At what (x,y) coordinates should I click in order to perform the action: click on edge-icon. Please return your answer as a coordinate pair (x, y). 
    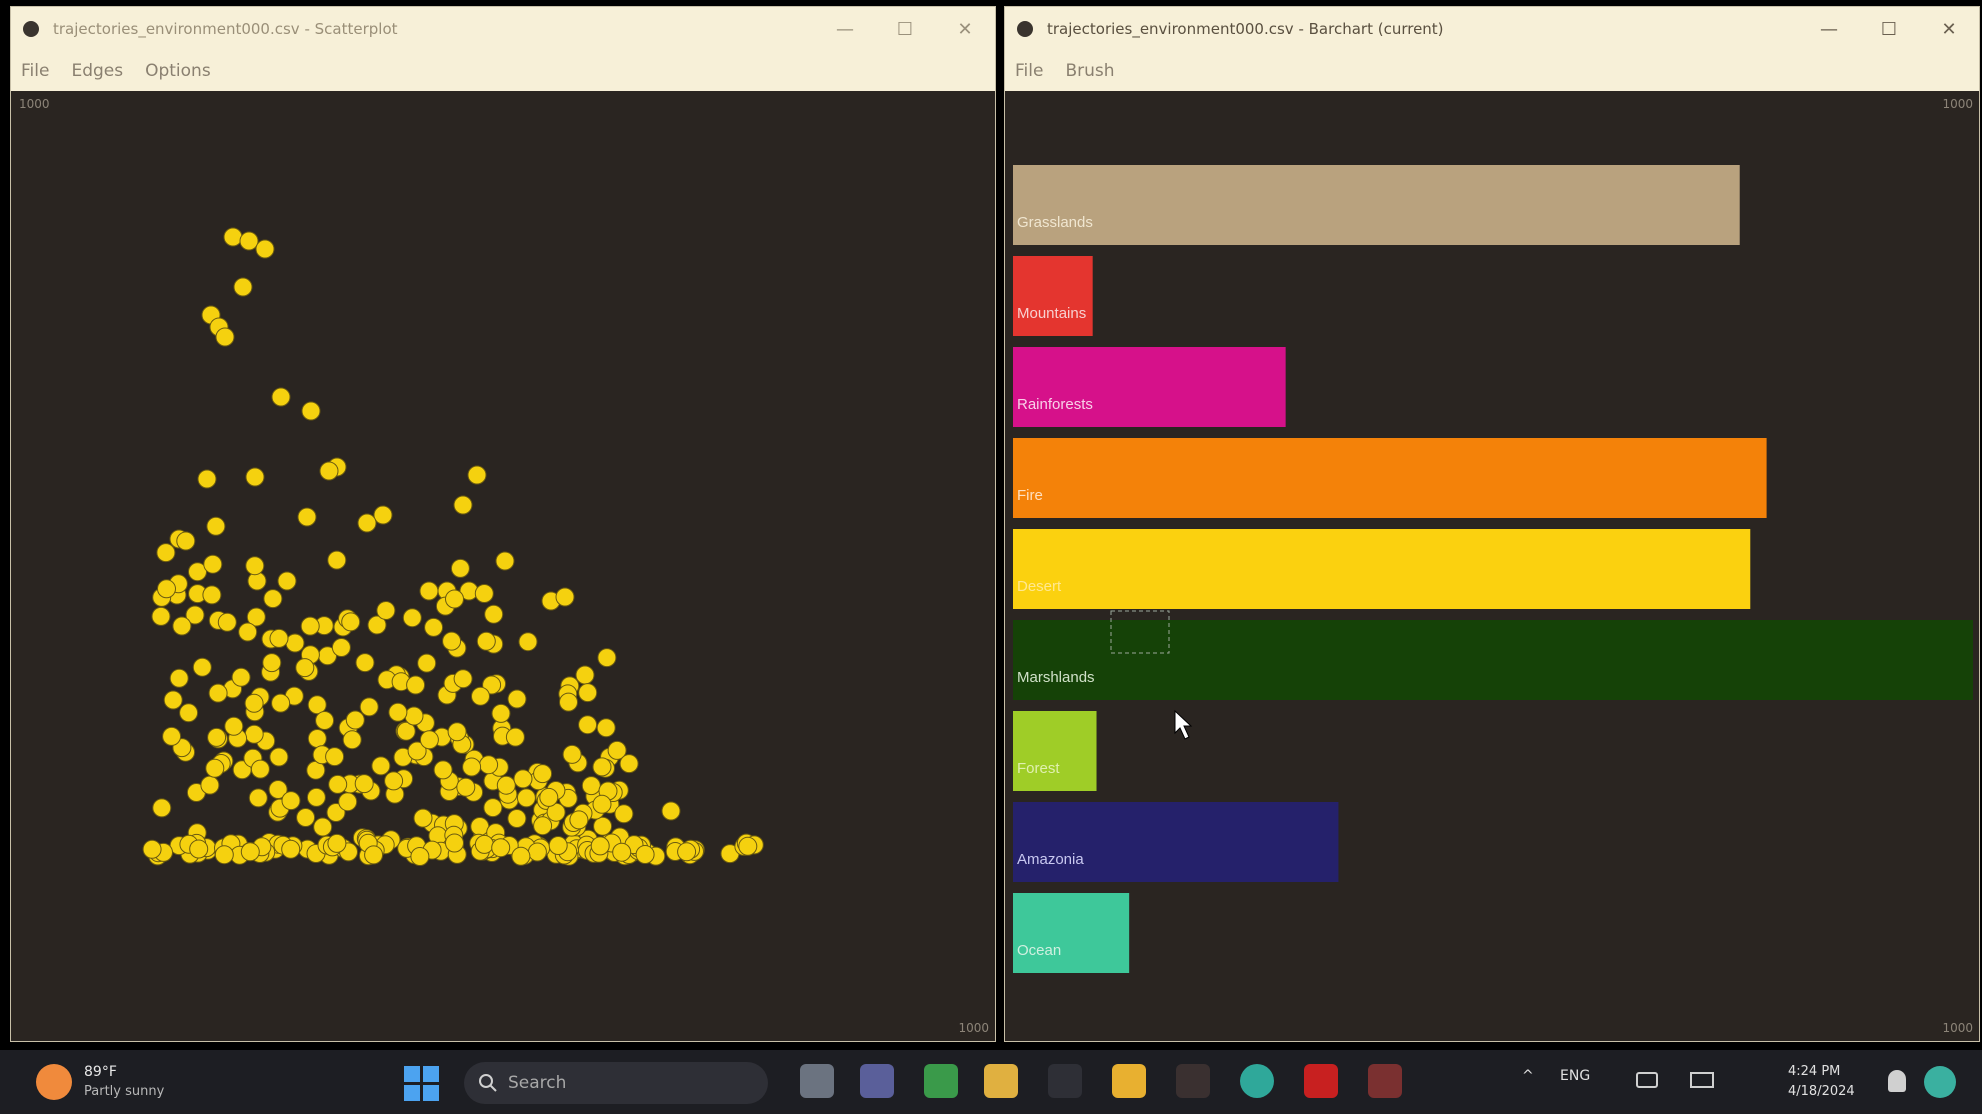
    Looking at the image, I should click on (1257, 1081).